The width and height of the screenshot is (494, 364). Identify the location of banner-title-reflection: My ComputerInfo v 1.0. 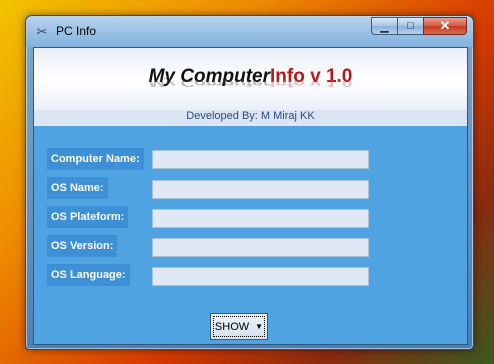
(250, 83).